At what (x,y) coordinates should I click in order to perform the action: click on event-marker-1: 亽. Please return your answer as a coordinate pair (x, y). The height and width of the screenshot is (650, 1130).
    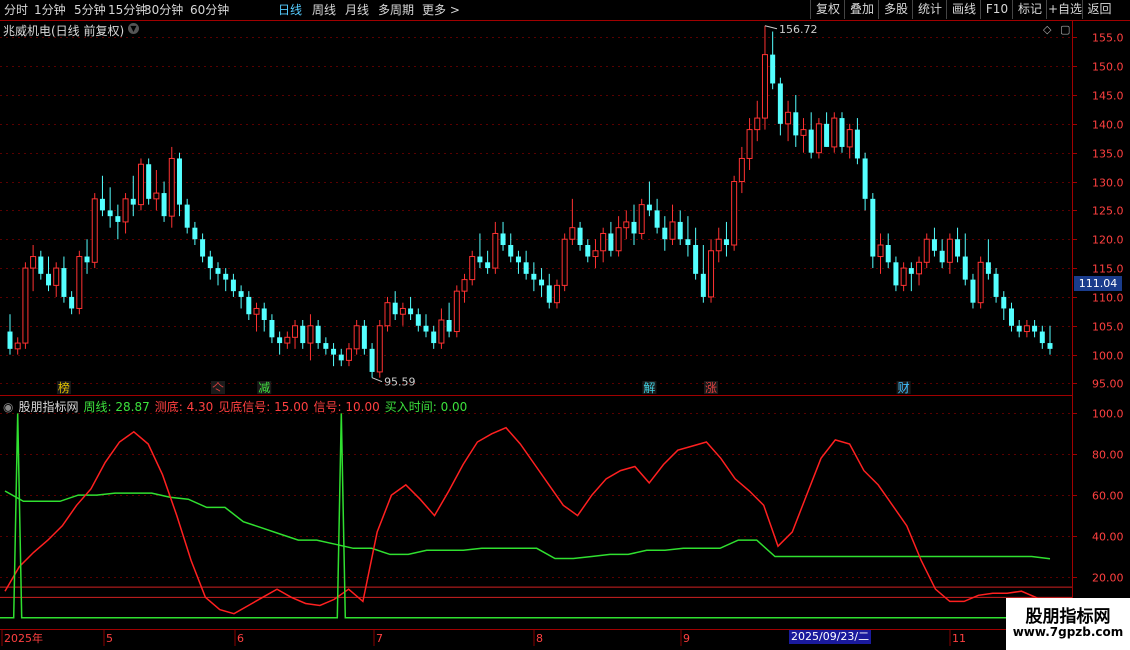
    Looking at the image, I should click on (218, 388).